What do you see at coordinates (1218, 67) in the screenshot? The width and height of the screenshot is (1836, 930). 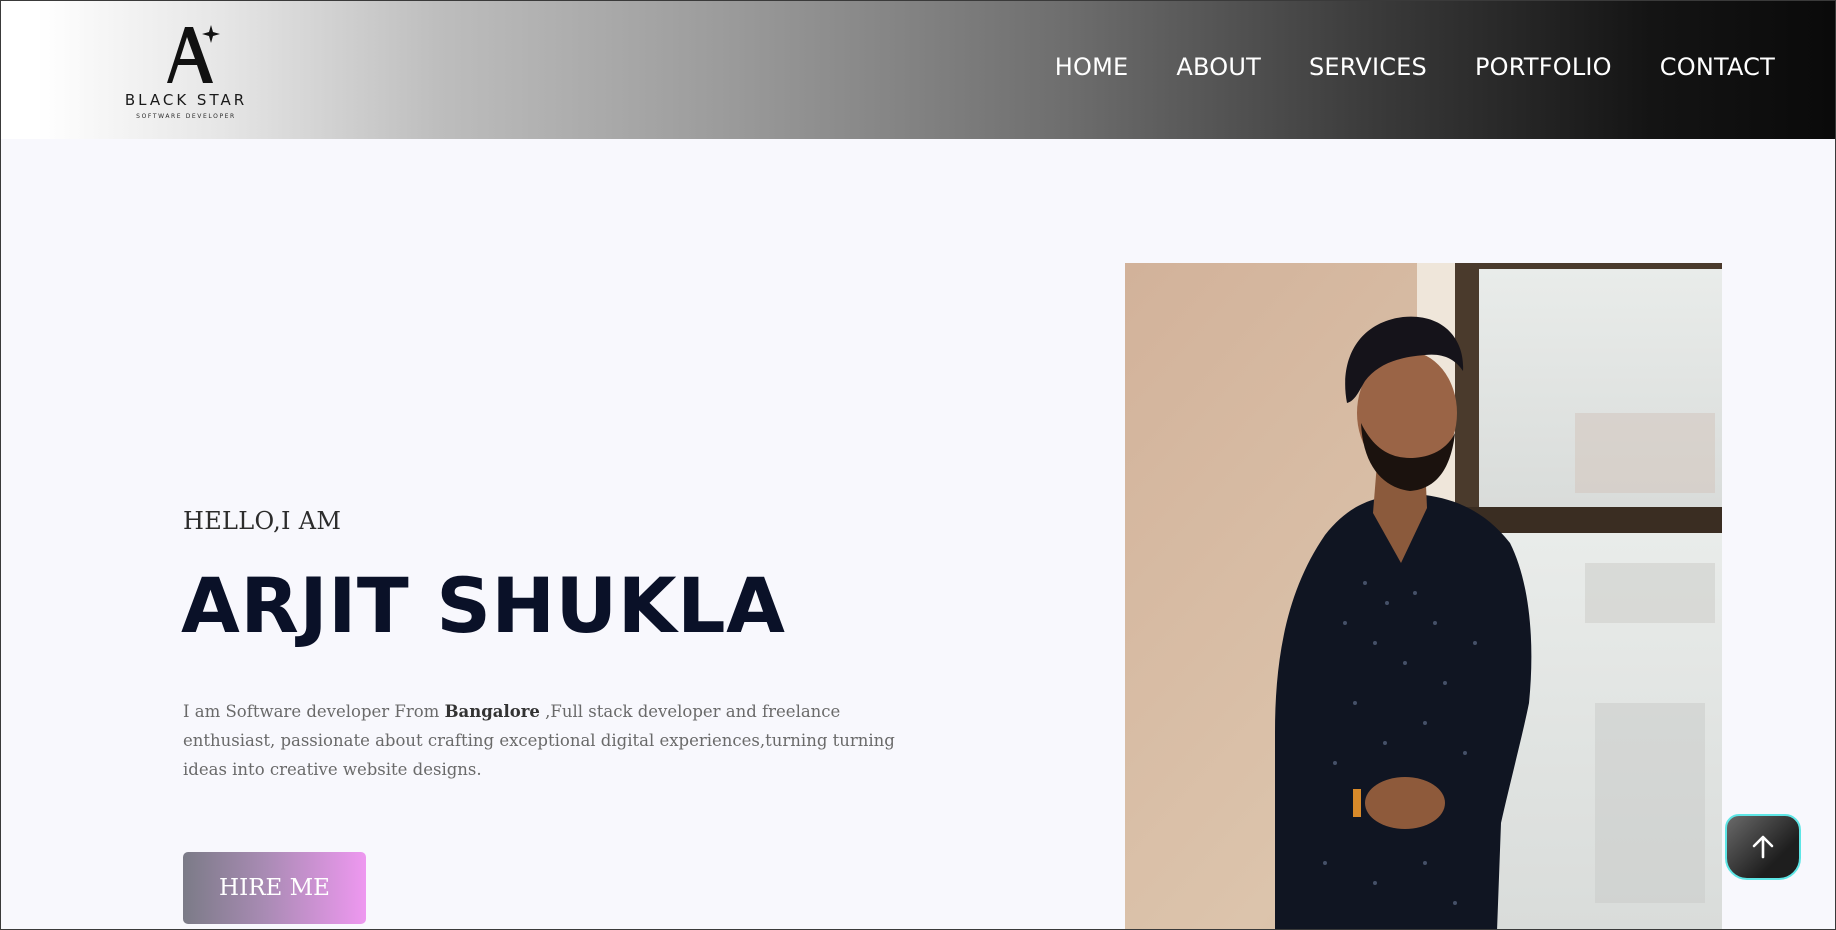 I see `nav-about: ABOUT` at bounding box center [1218, 67].